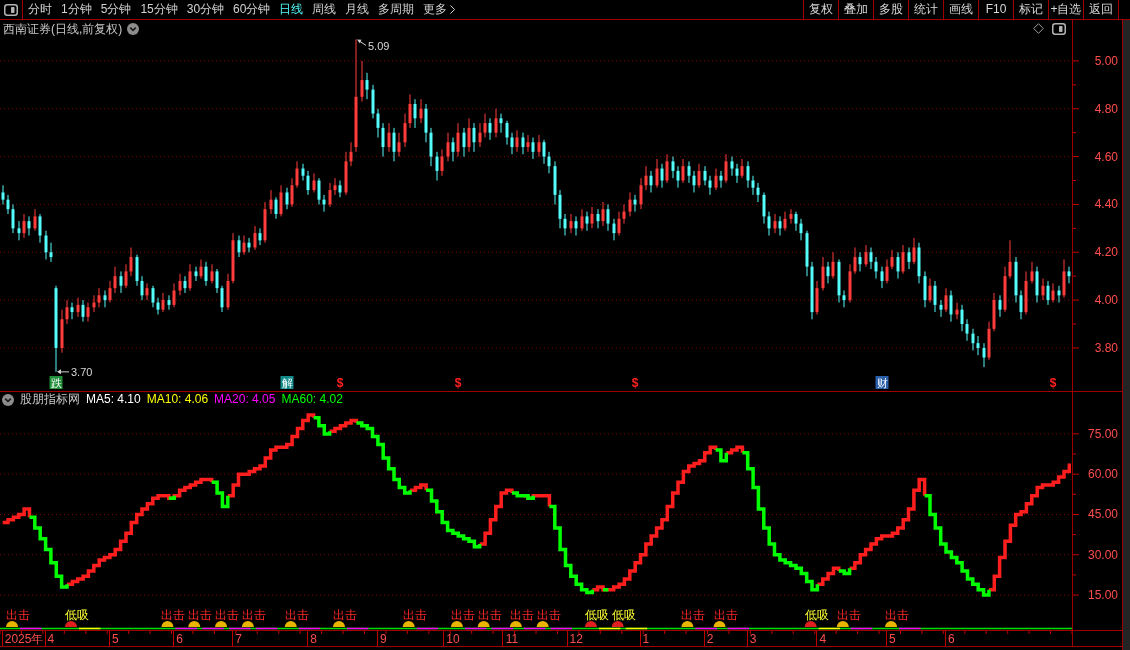 This screenshot has width=1130, height=650. Describe the element at coordinates (238, 639) in the screenshot. I see `x-axis-label: 7` at that location.